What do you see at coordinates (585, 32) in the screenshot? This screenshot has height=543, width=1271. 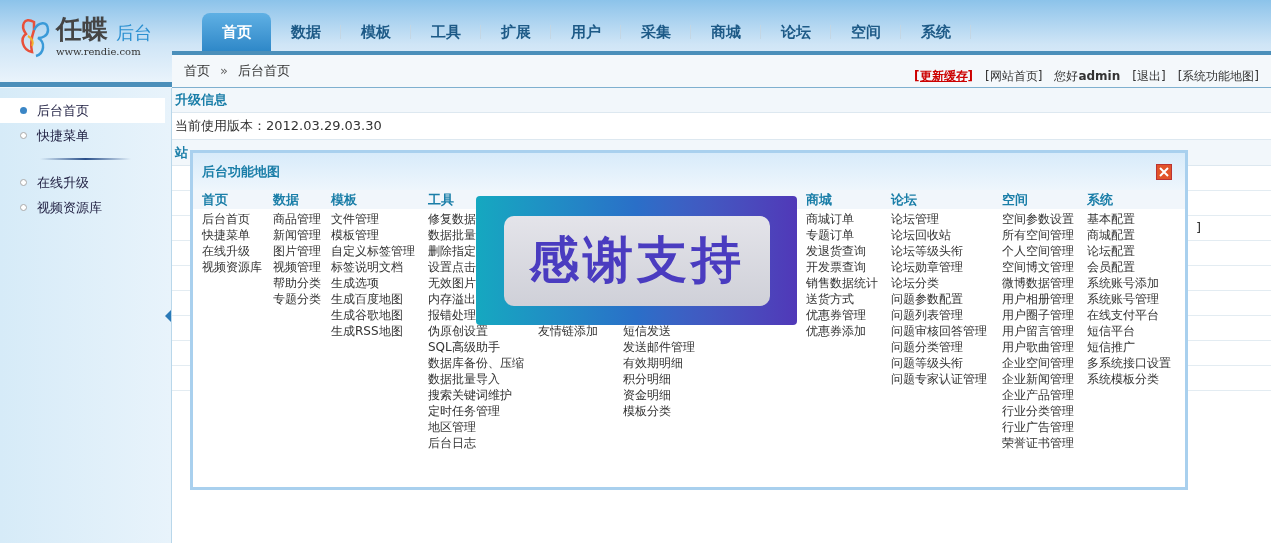 I see `nav-tab: 用户` at bounding box center [585, 32].